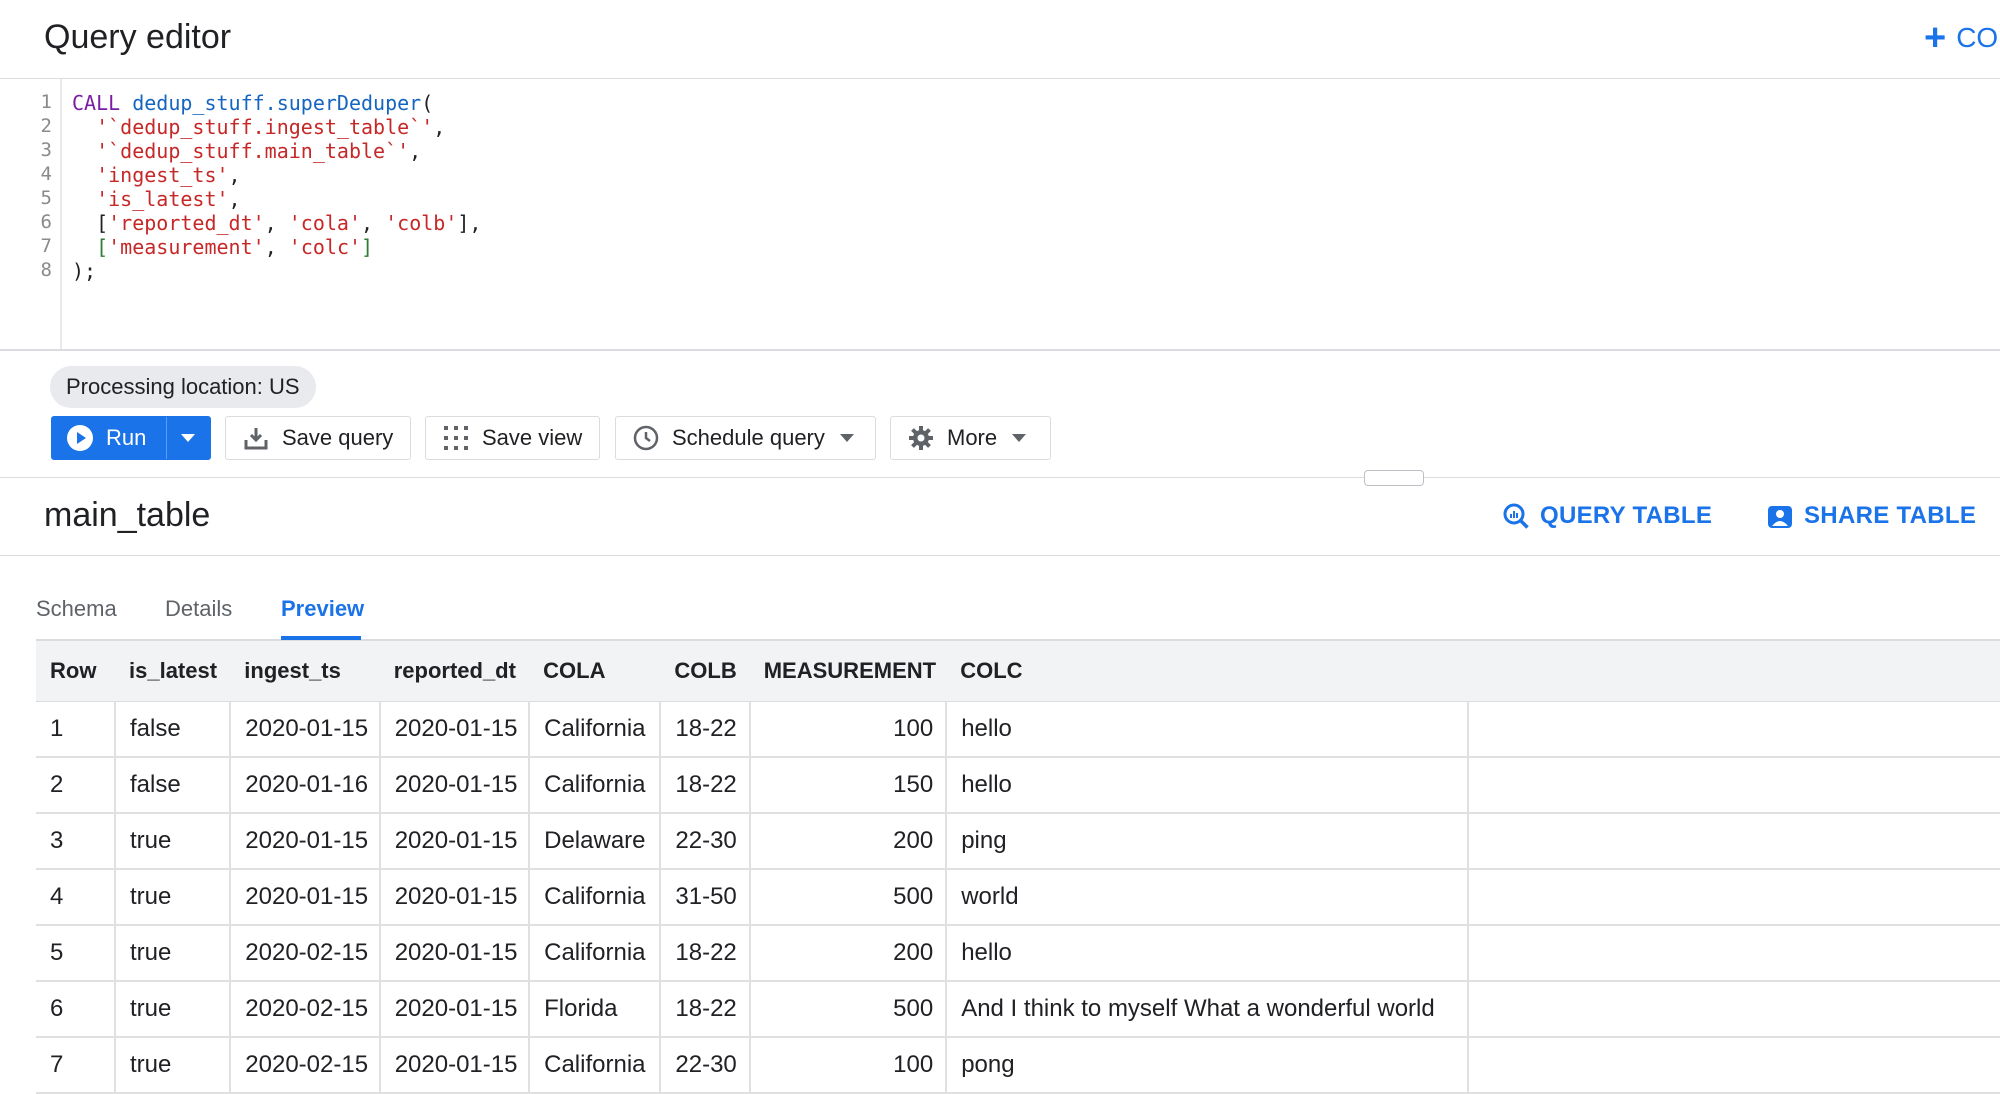 This screenshot has height=1094, width=2000. I want to click on column-header: MEASUREMENT, so click(848, 671).